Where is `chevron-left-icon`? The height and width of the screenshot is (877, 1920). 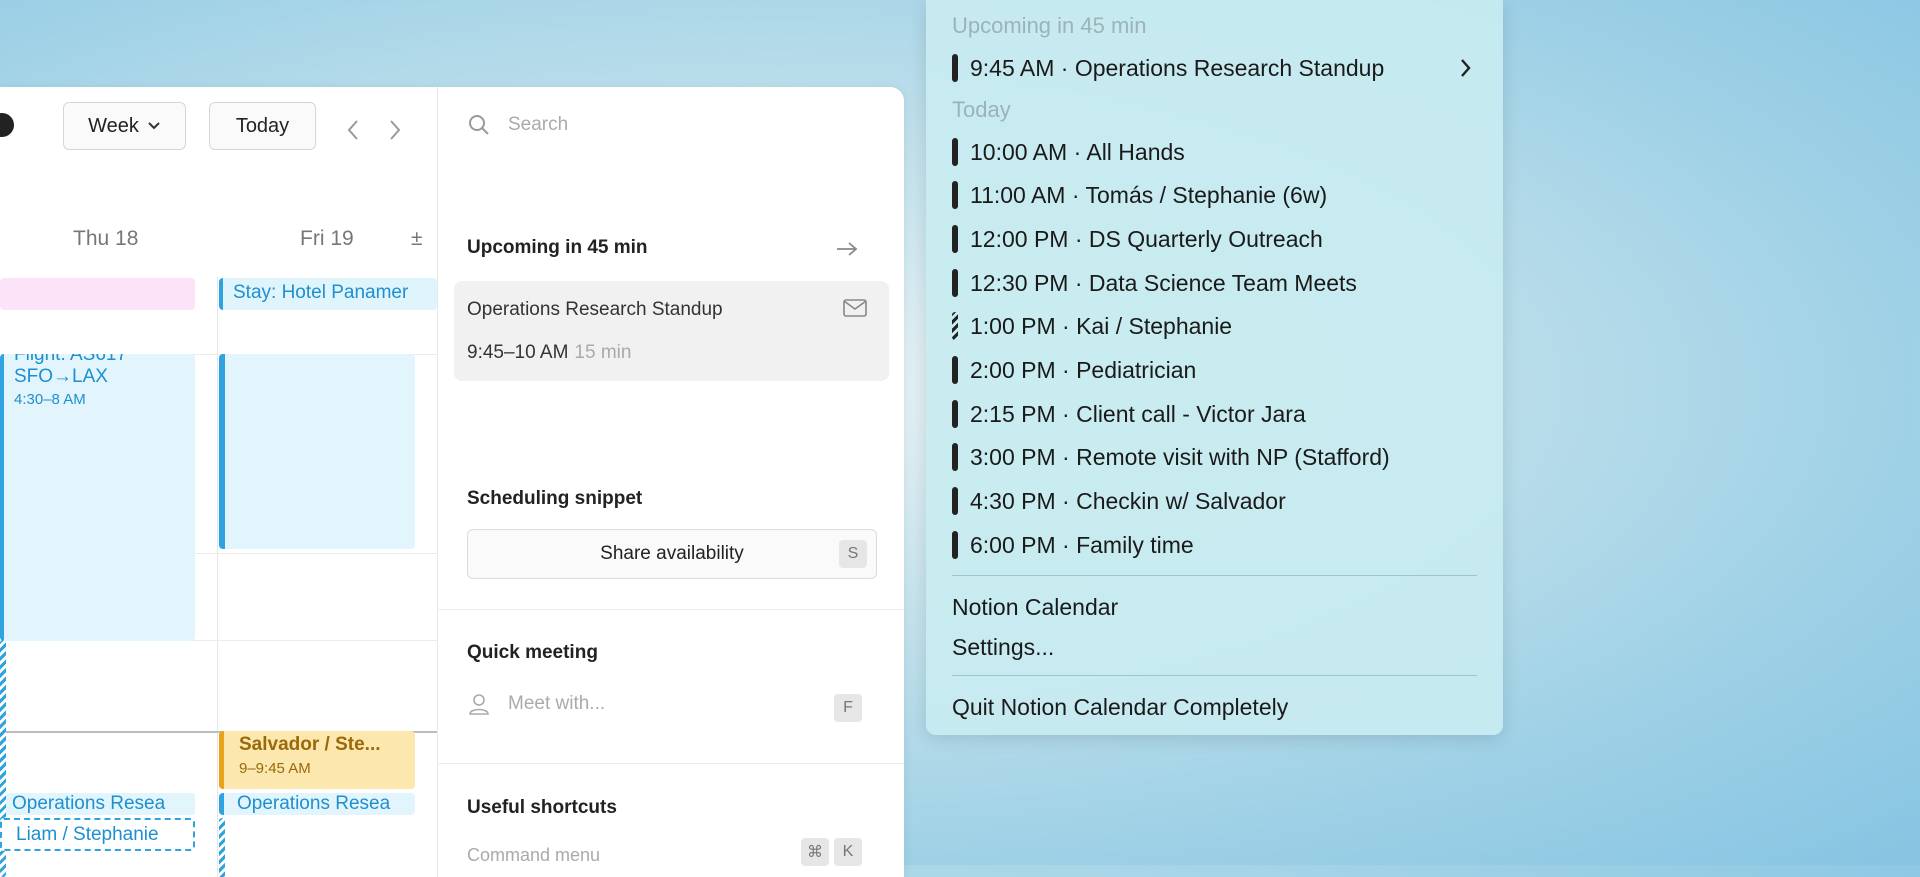 chevron-left-icon is located at coordinates (353, 130).